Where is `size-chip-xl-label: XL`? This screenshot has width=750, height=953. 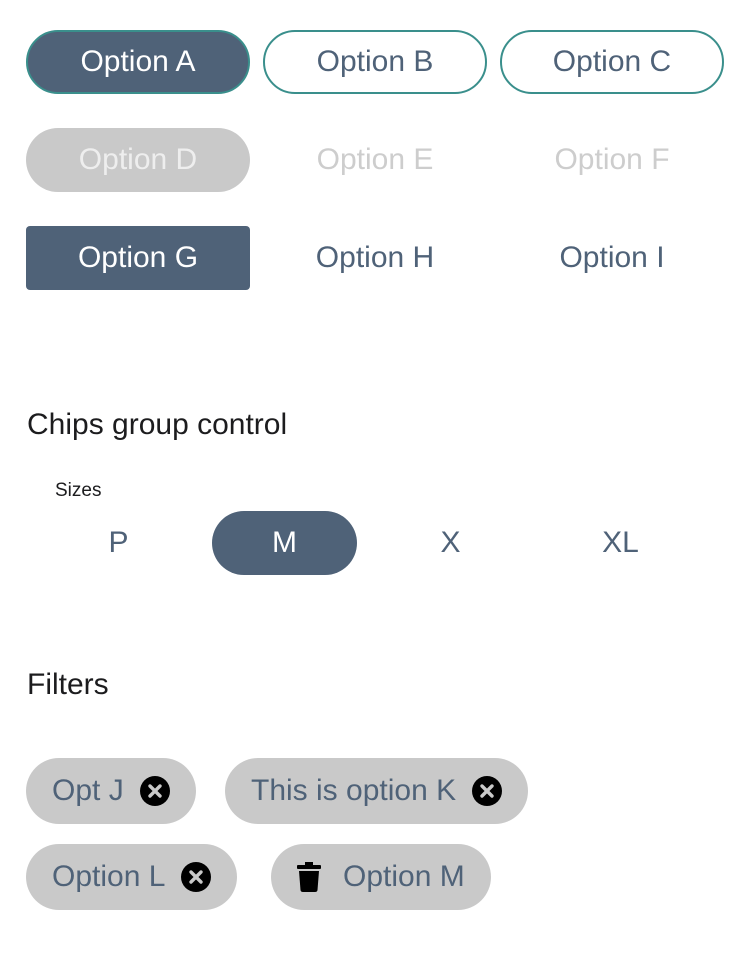
size-chip-xl-label: XL is located at coordinates (620, 542).